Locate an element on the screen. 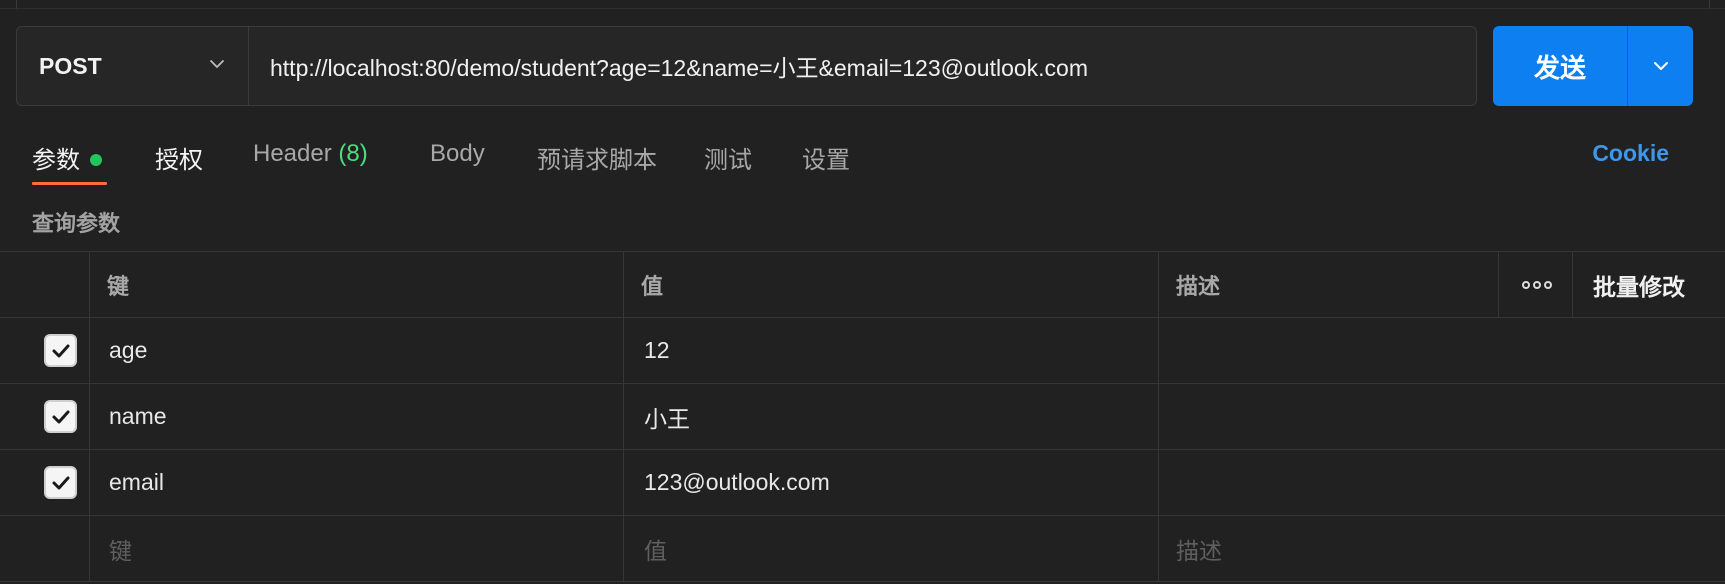 This screenshot has height=584, width=1725. tab-header: Header (8) is located at coordinates (310, 154).